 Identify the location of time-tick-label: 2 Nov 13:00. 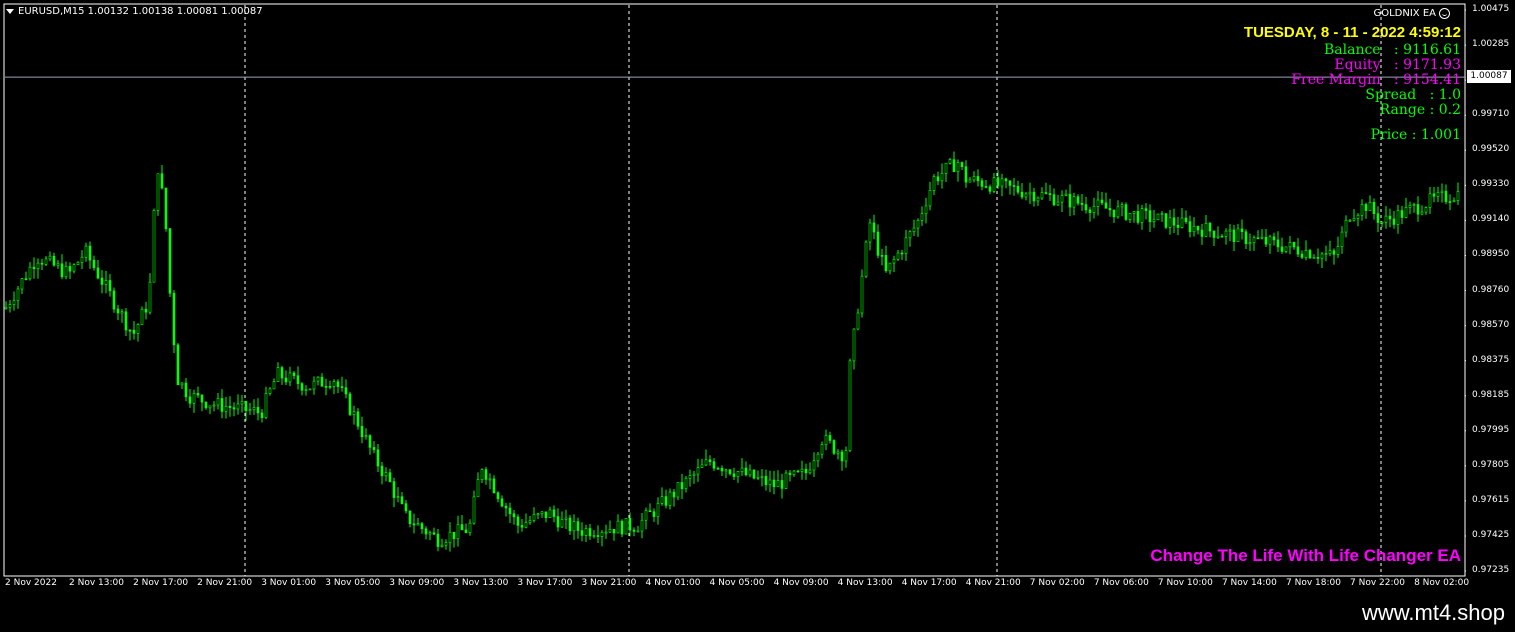
(96, 583).